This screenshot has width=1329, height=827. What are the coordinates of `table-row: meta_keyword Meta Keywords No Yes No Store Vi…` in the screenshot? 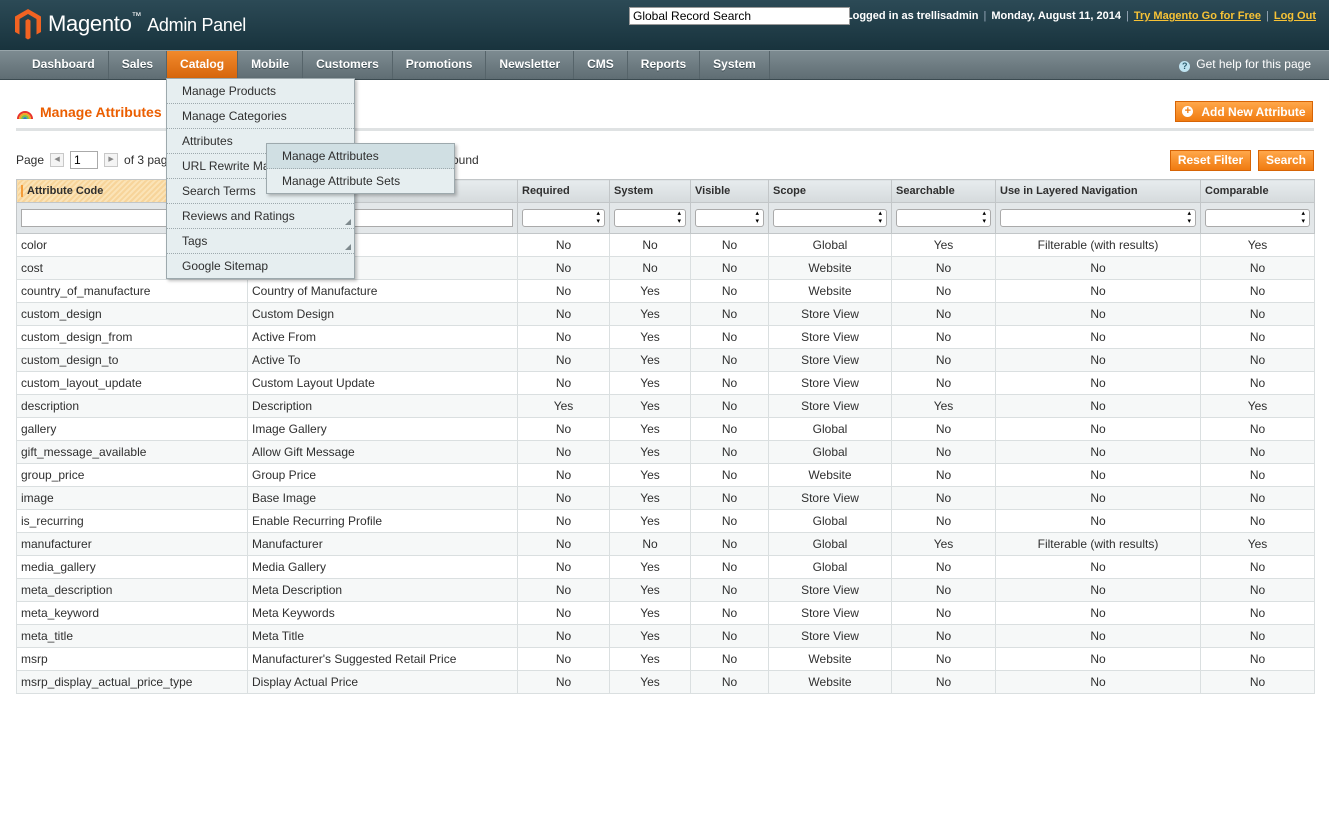 It's located at (665, 613).